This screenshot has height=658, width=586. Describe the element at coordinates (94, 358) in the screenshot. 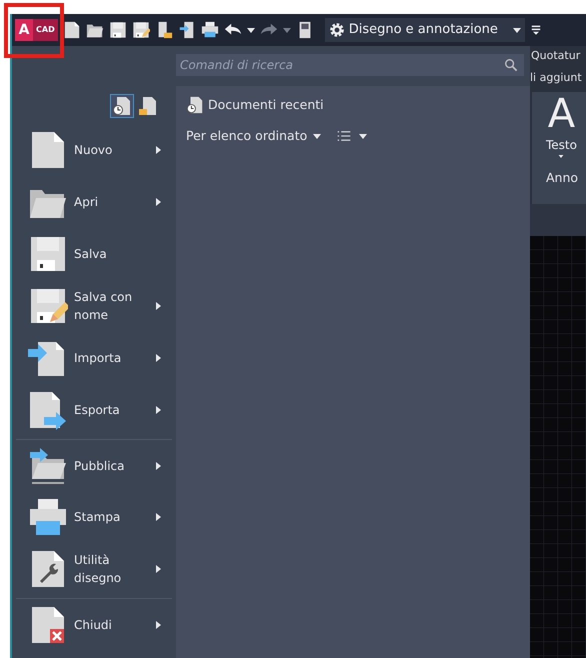

I see `menu-item: Importa` at that location.